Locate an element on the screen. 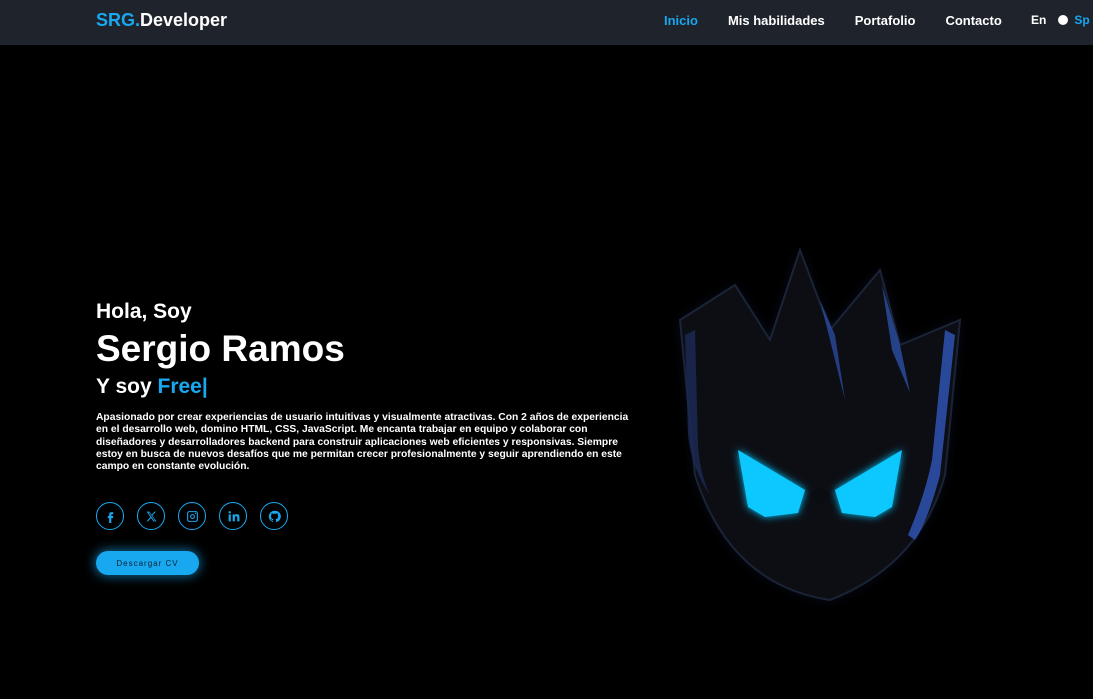 The height and width of the screenshot is (699, 1093). download-cv-button: Descargar CV is located at coordinates (147, 563).